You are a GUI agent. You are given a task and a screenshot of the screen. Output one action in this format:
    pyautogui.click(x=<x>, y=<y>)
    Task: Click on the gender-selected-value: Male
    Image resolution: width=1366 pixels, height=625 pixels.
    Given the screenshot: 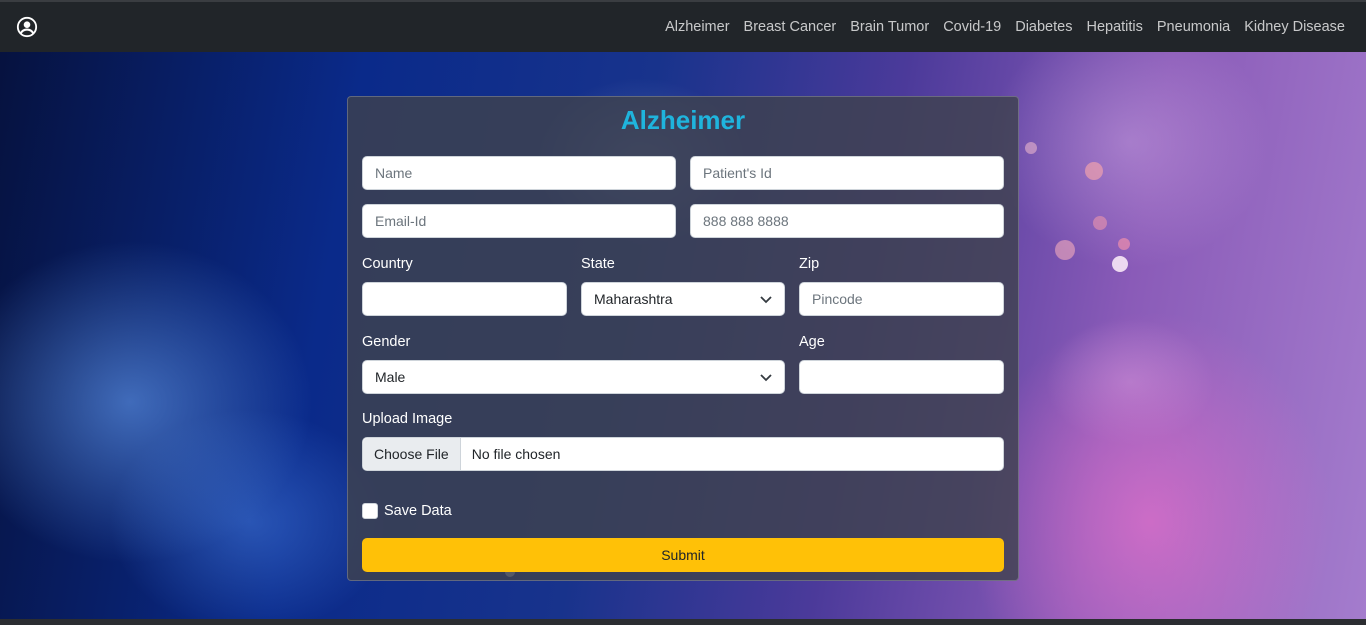 What is the action you would take?
    pyautogui.click(x=390, y=377)
    